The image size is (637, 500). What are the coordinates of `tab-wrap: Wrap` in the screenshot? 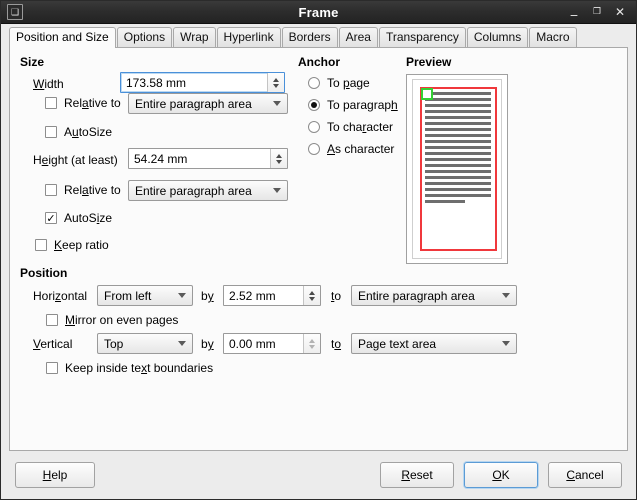 It's located at (194, 37).